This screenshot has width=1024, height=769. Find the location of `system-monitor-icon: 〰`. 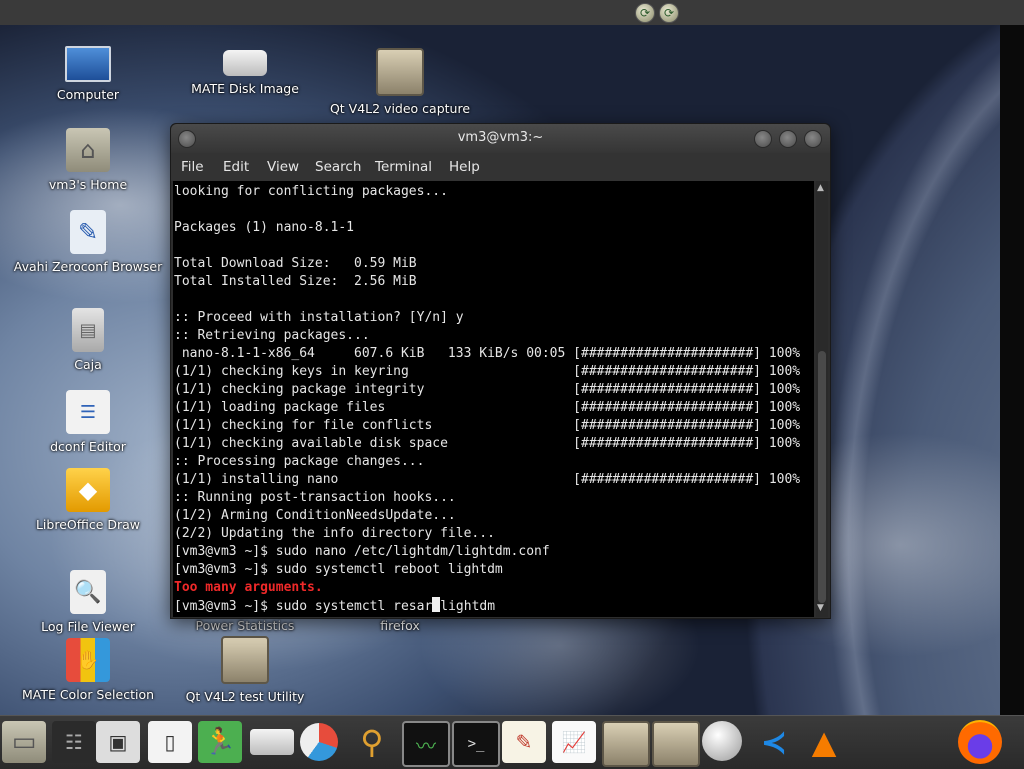

system-monitor-icon: 〰 is located at coordinates (426, 744).